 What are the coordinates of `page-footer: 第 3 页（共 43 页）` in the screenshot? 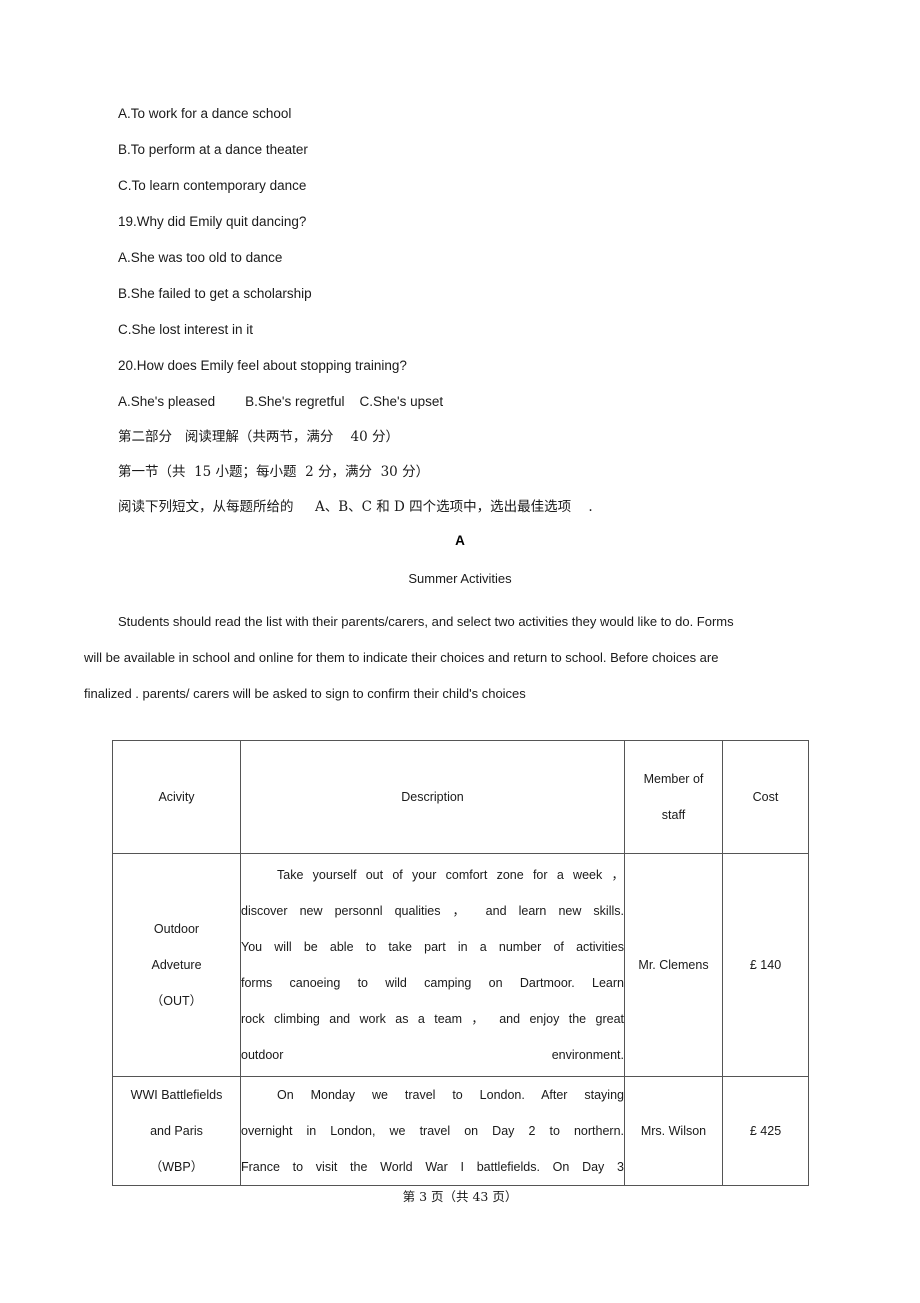 It's located at (460, 1196).